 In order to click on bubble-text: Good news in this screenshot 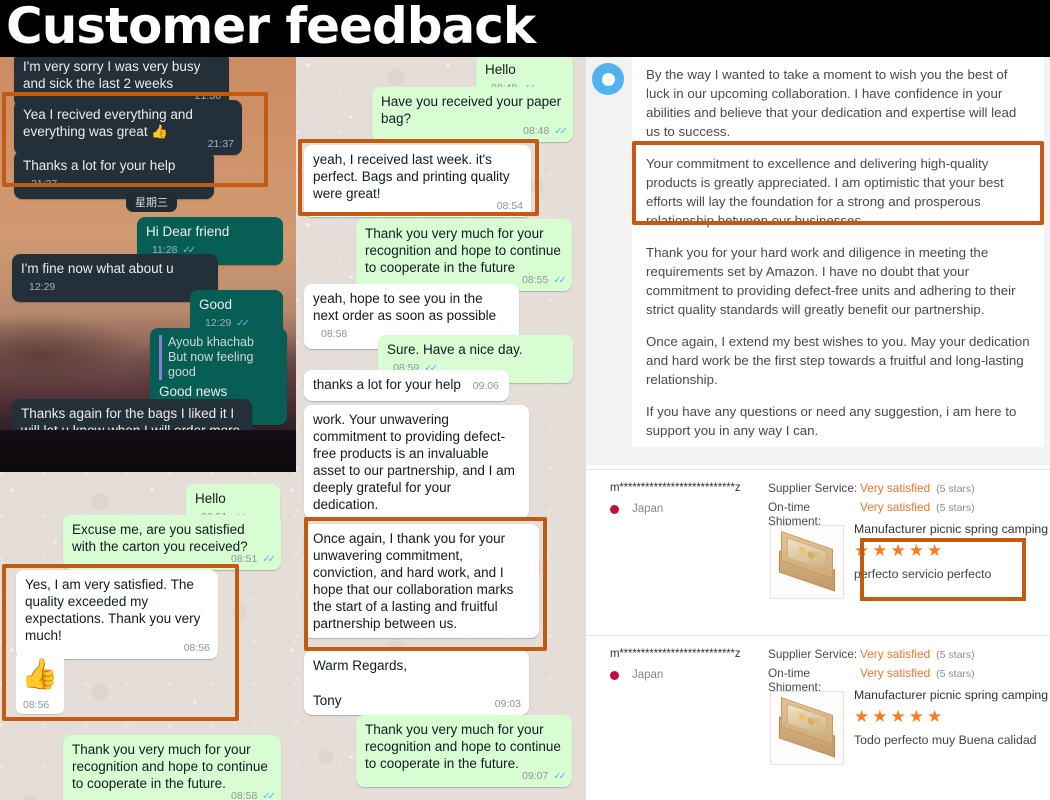, I will do `click(193, 391)`.